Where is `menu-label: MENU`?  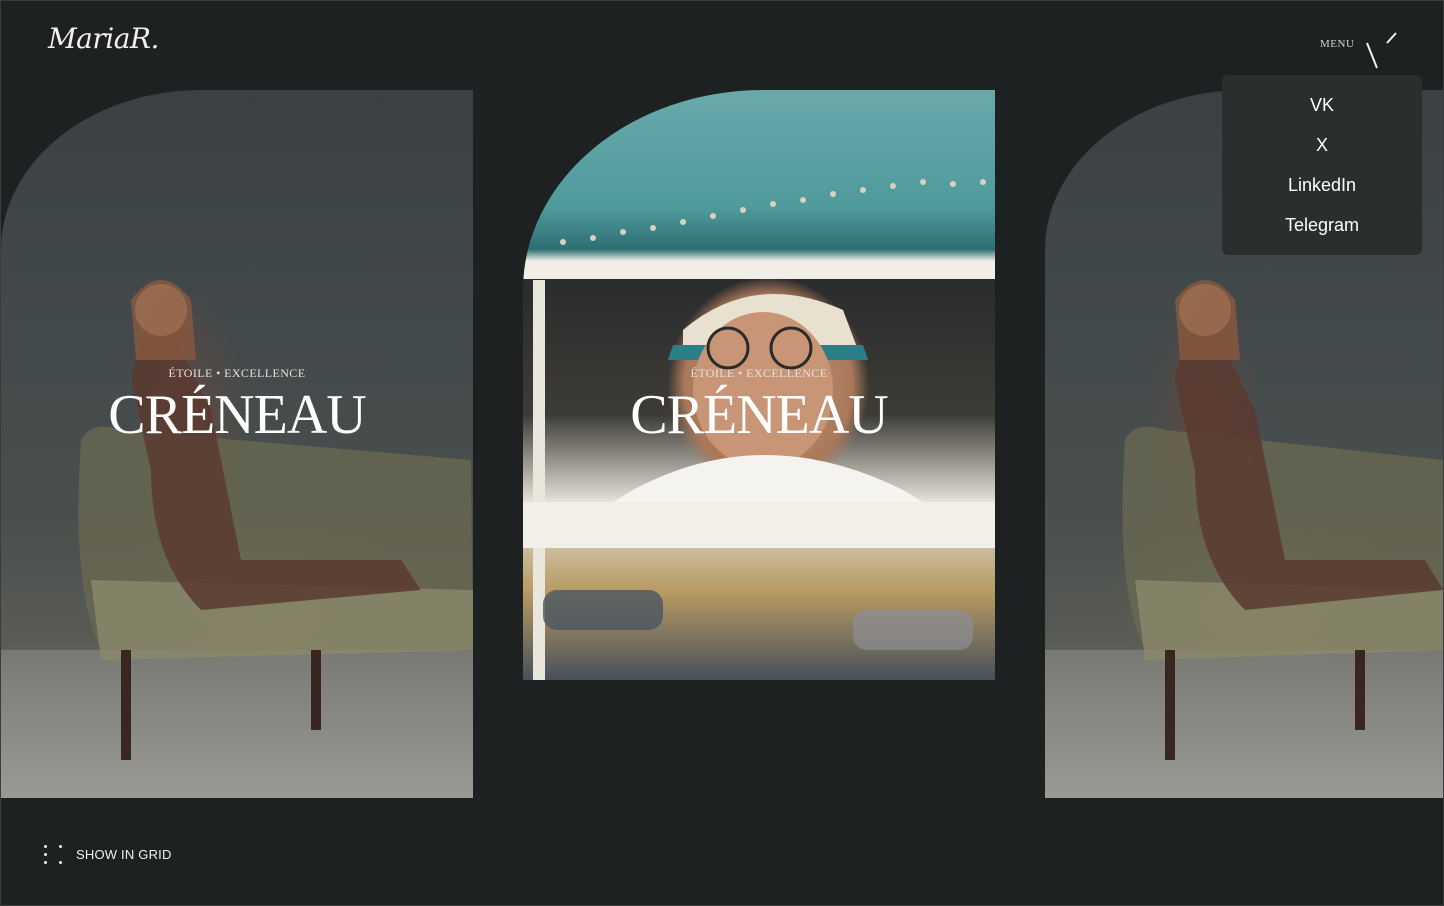
menu-label: MENU is located at coordinates (1337, 44).